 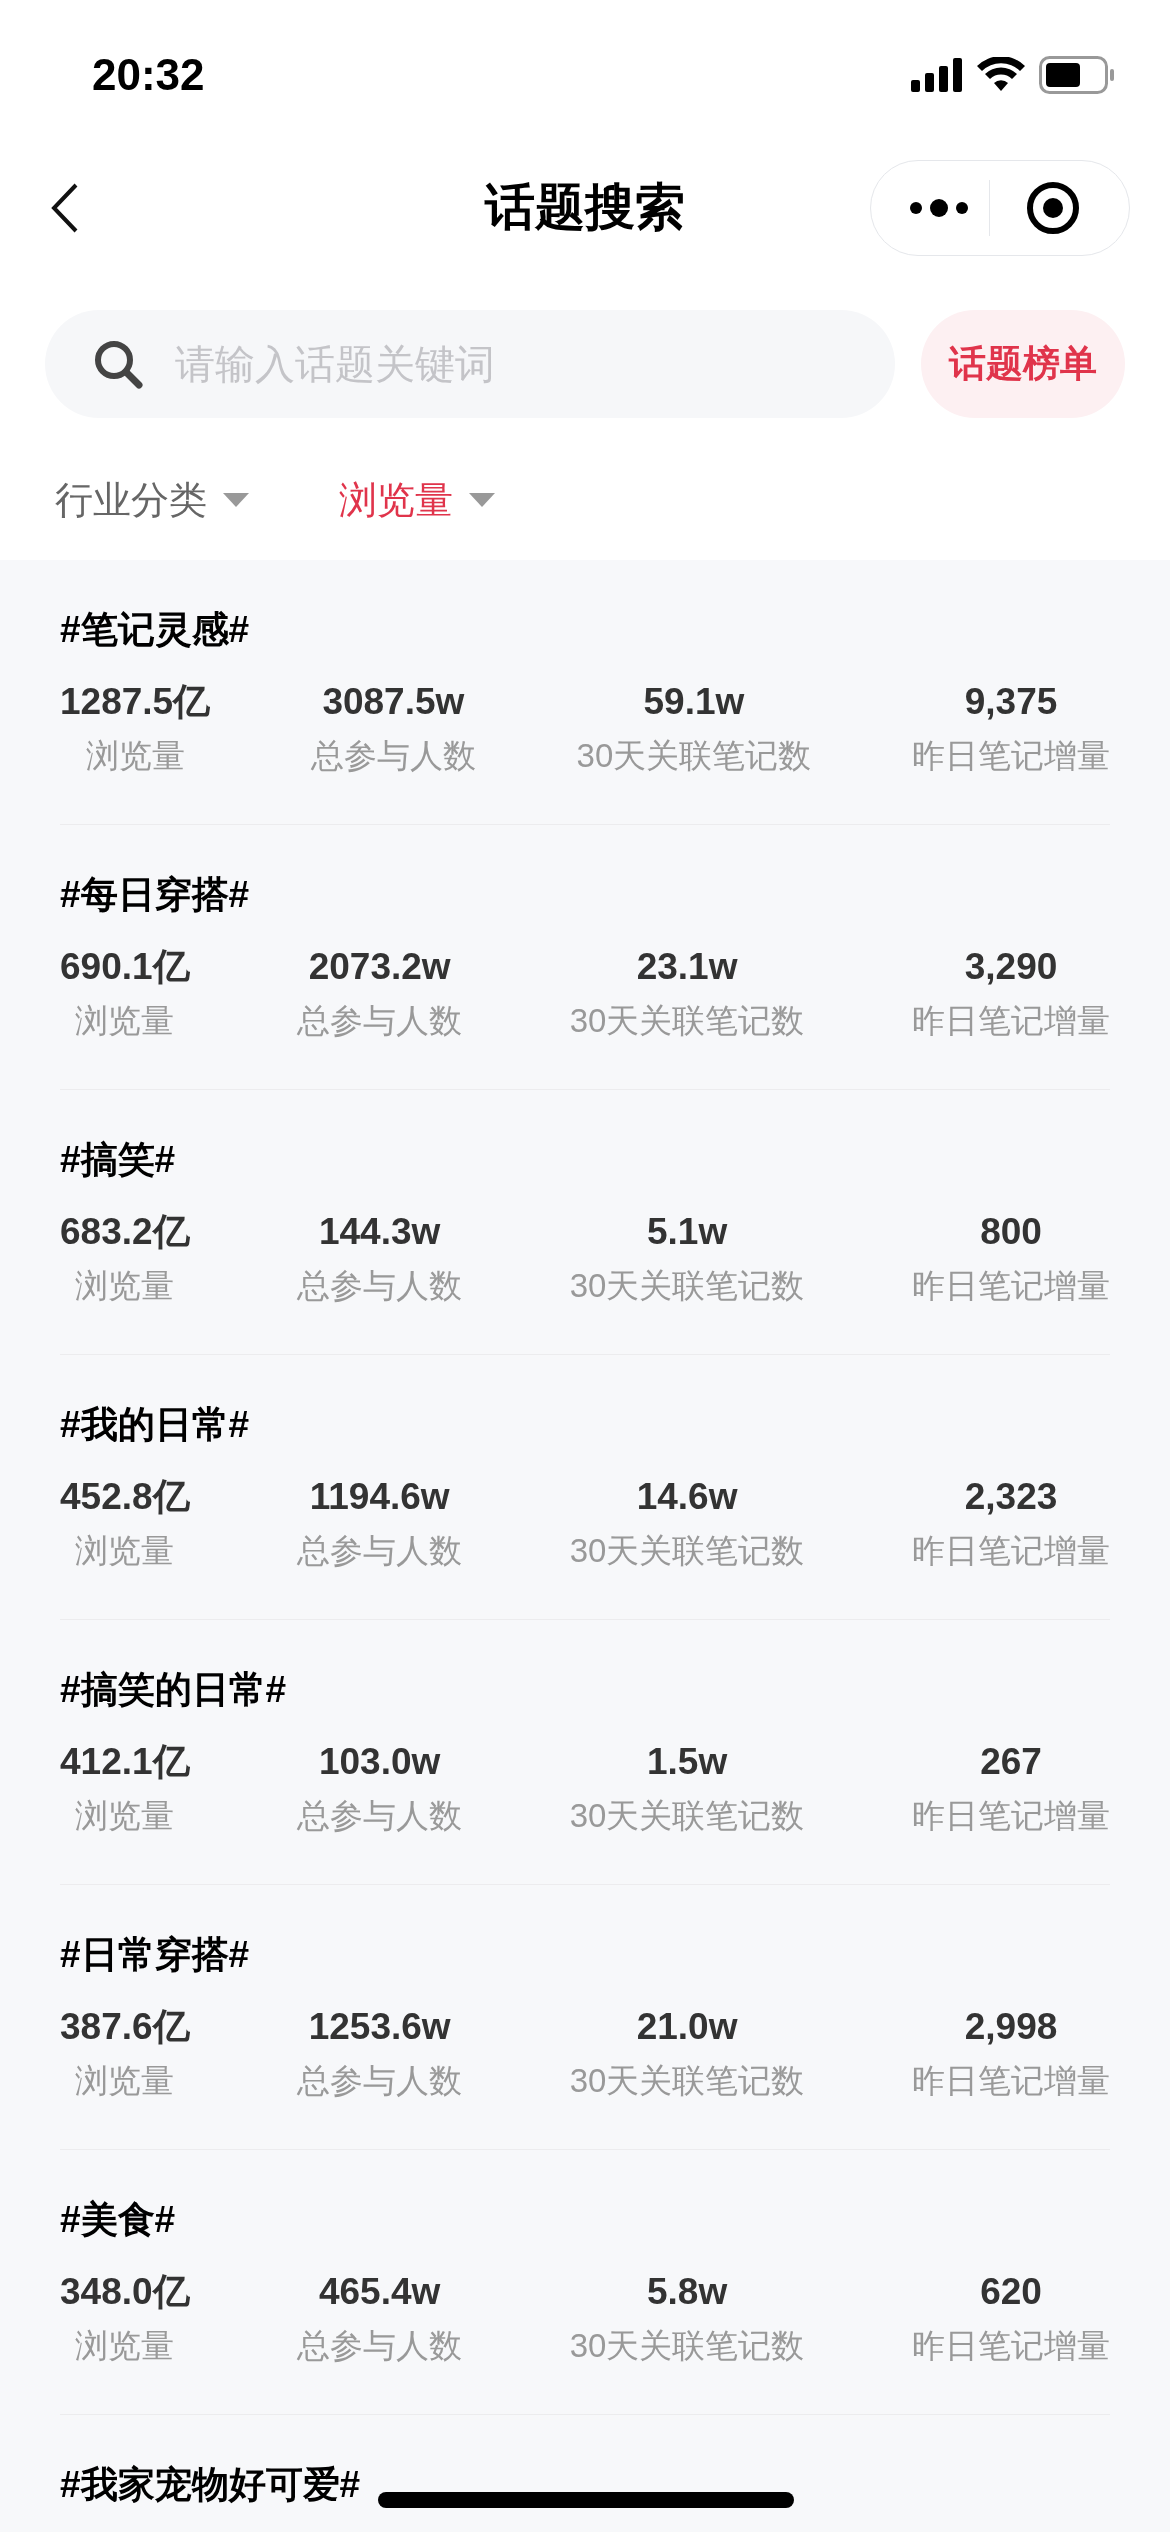 I want to click on topic-title: #美食#, so click(x=585, y=2220).